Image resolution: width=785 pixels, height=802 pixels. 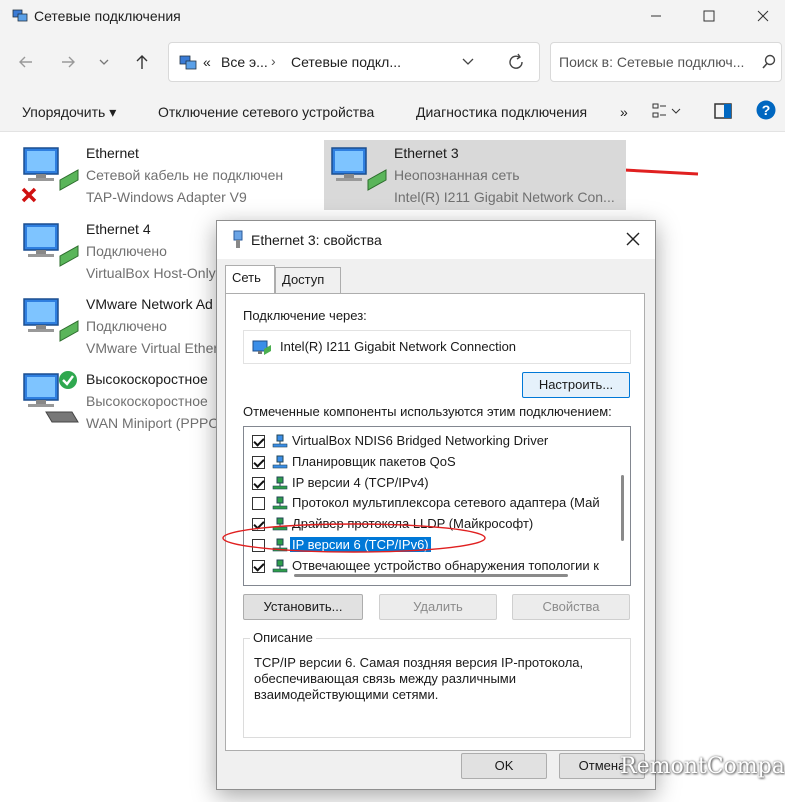 What do you see at coordinates (434, 483) in the screenshot?
I see `component-item: IP версии 4 (TCP/IPv4)` at bounding box center [434, 483].